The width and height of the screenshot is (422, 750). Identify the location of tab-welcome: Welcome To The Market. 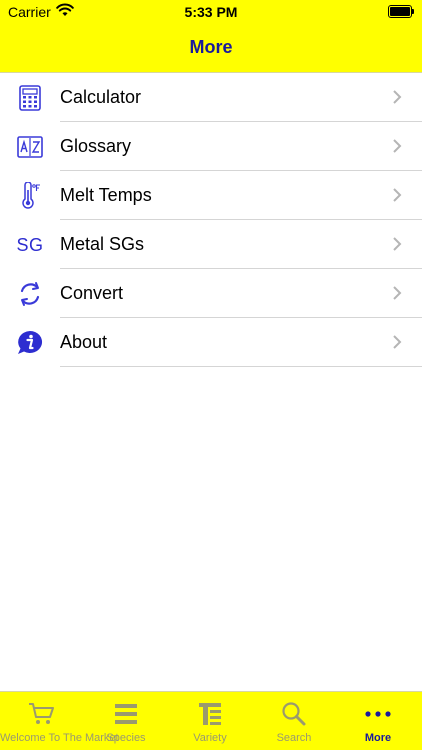
(59, 721).